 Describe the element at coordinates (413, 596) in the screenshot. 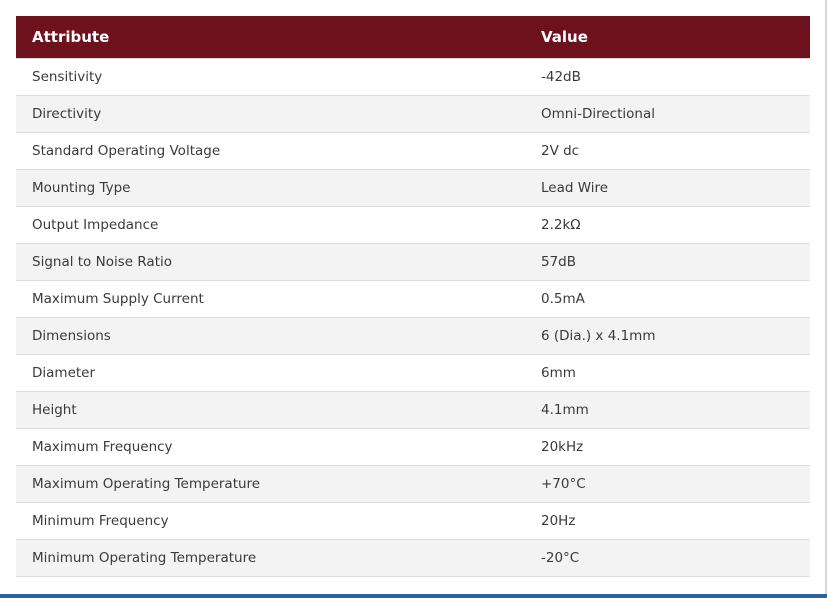

I see `bottom-accent-bar` at that location.